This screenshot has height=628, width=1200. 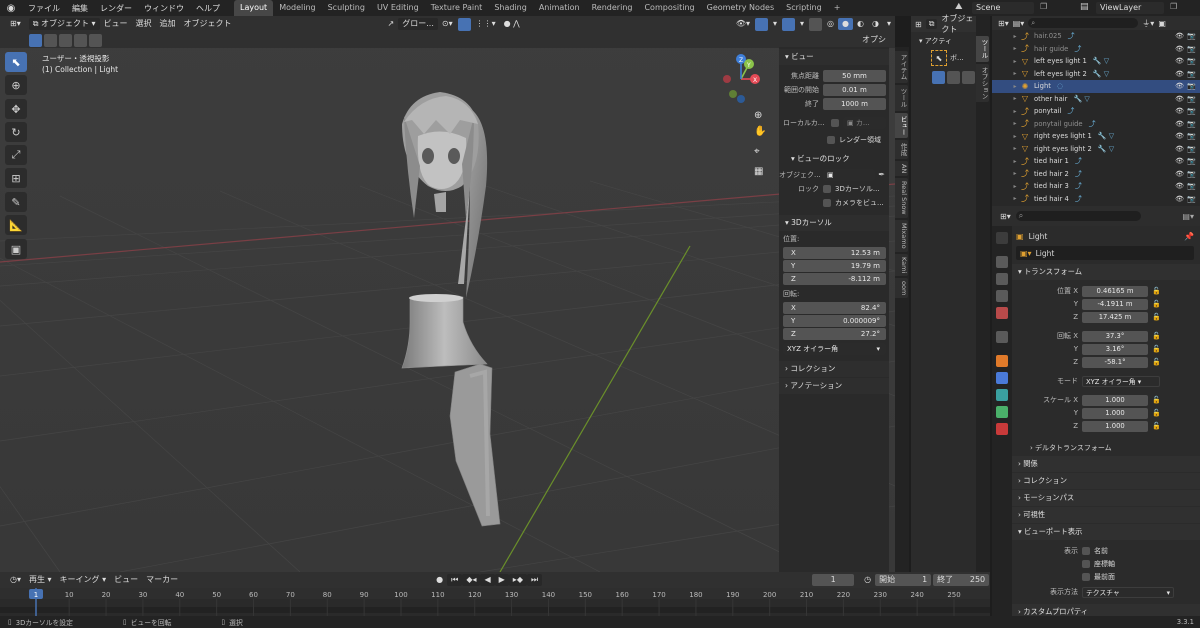 I want to click on outliner-row: ▸ ✺ Light ◌ 👁 📷, so click(x=1096, y=86).